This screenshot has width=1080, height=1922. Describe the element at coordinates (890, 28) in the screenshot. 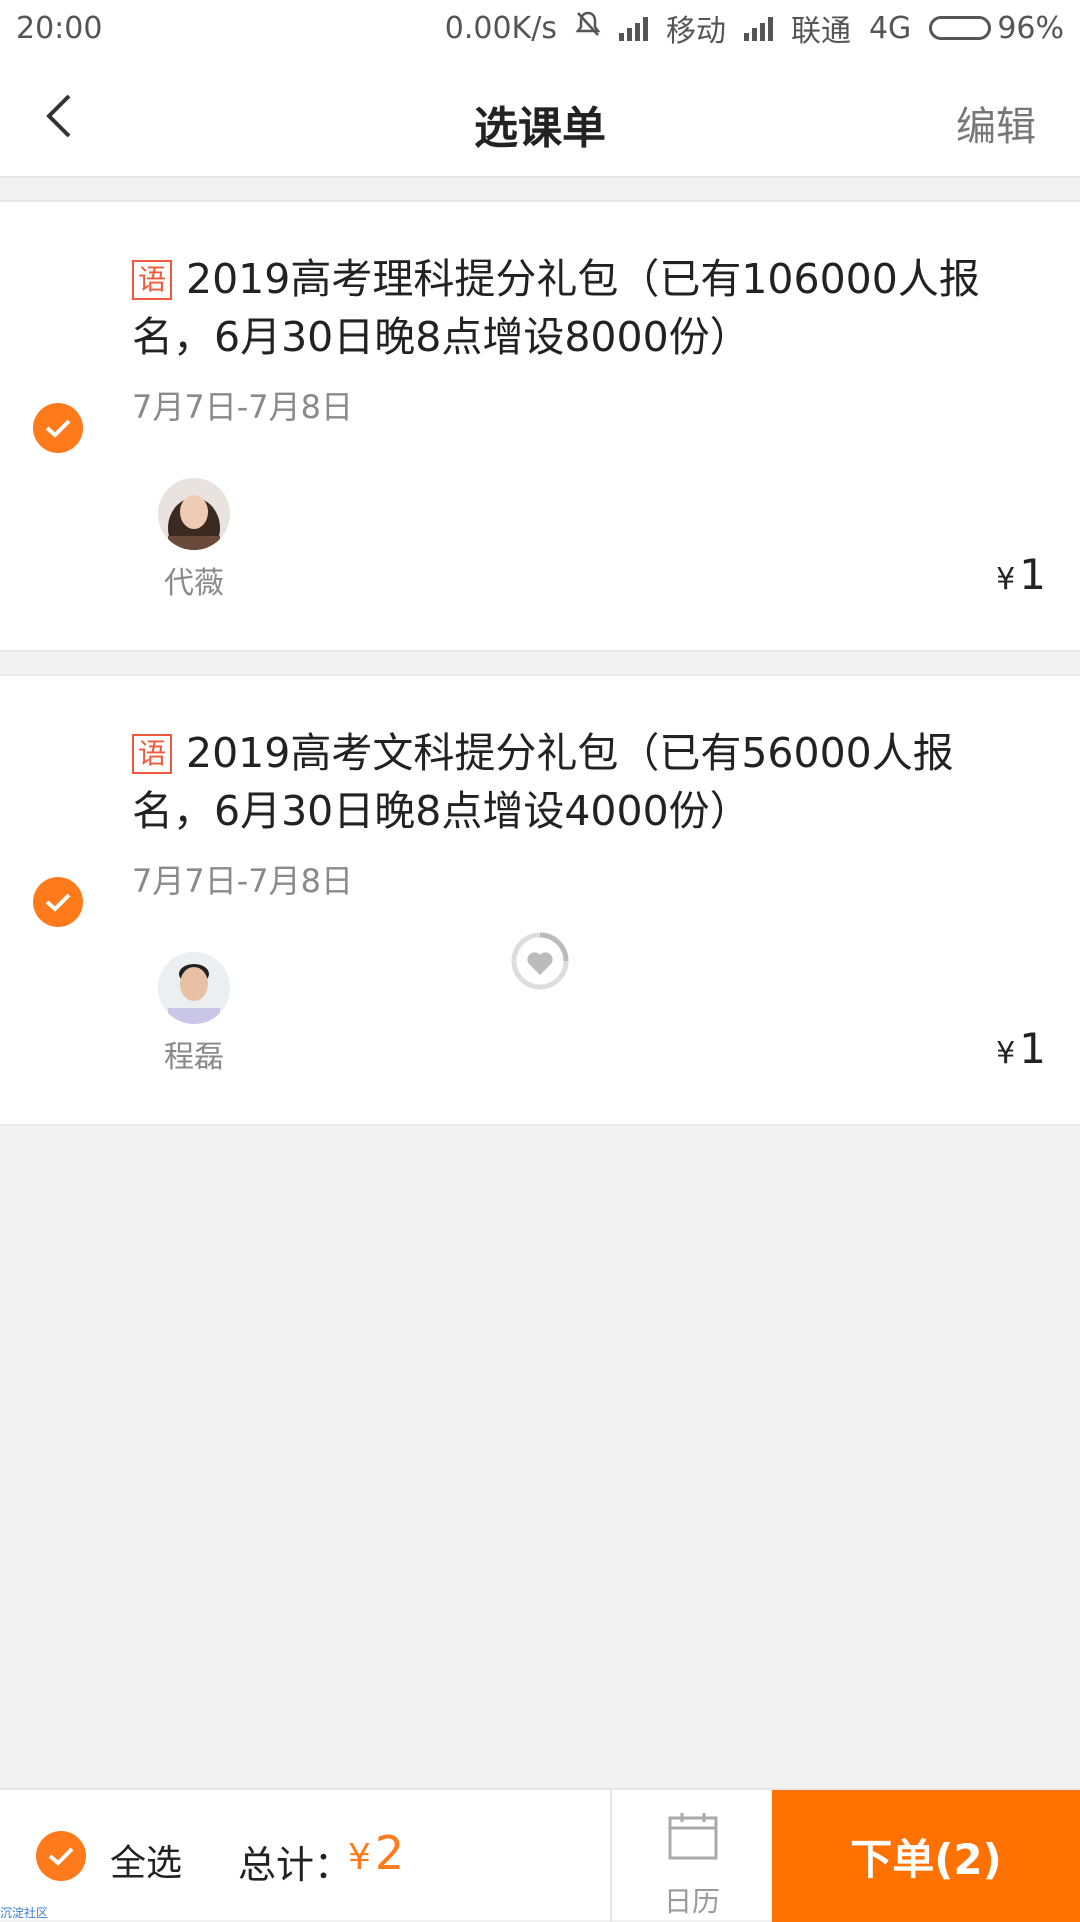

I see `network-type: 4G` at that location.